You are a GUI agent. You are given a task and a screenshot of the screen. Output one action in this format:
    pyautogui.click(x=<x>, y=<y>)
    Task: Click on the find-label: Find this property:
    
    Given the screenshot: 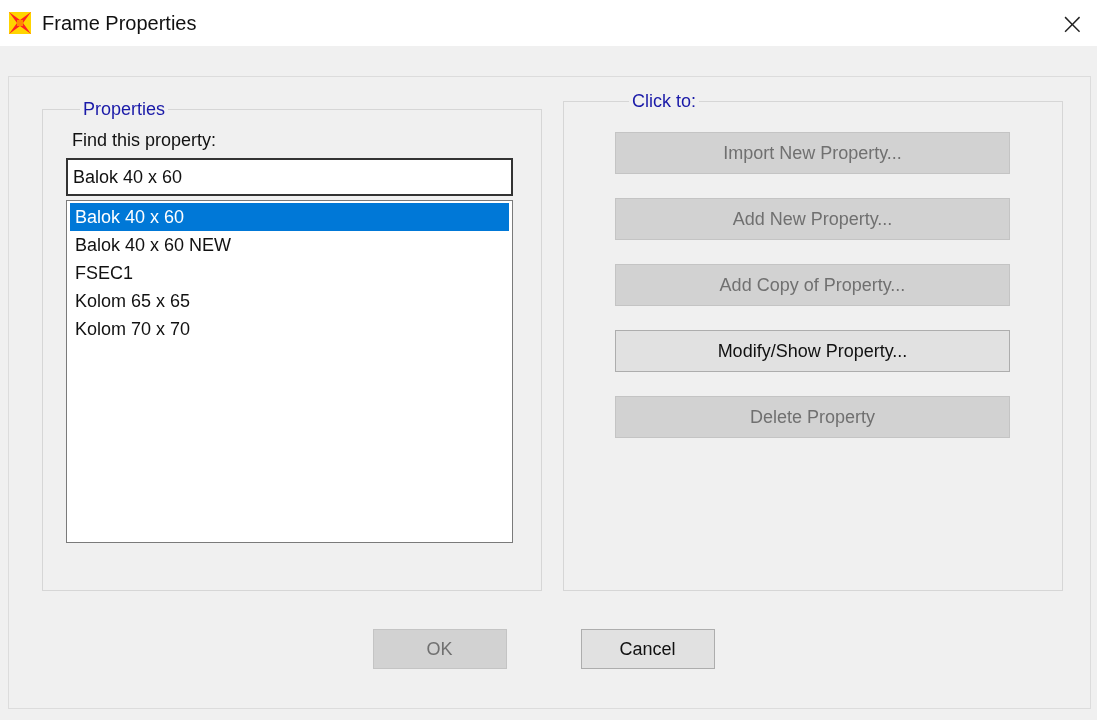 What is the action you would take?
    pyautogui.click(x=144, y=140)
    